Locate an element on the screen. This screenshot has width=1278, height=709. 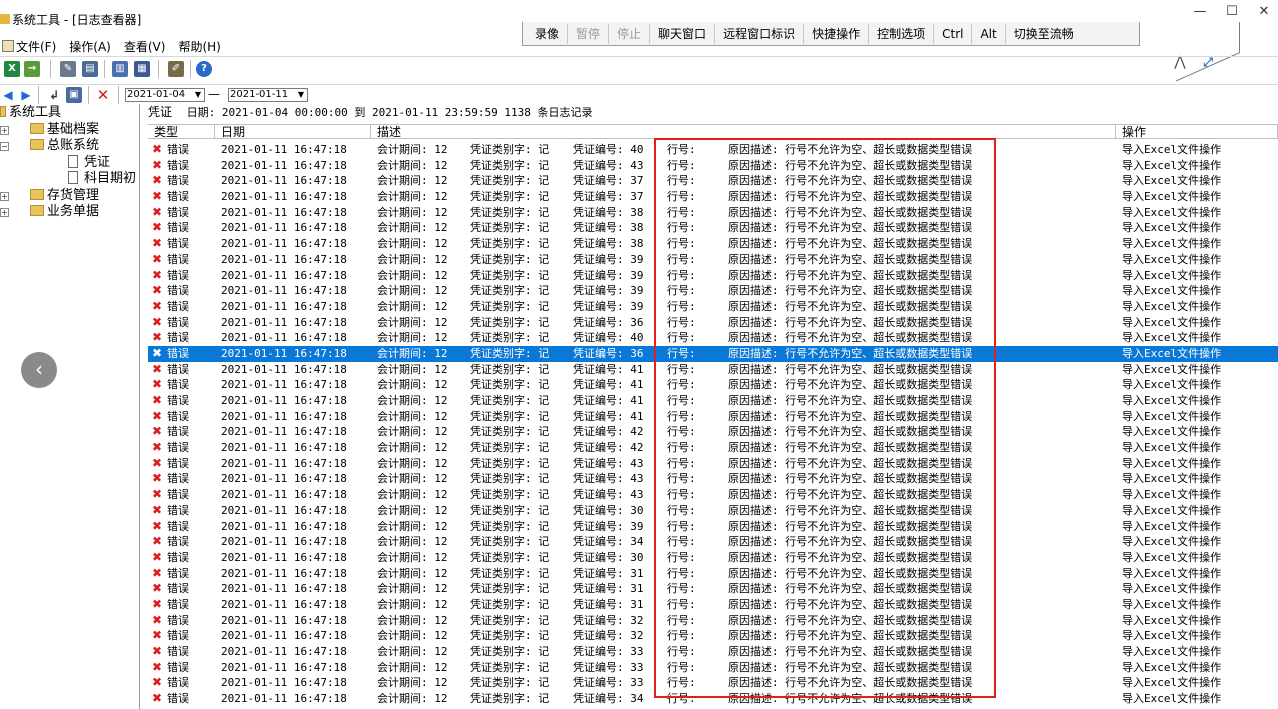
minimize-button: — is located at coordinates (1200, 12).